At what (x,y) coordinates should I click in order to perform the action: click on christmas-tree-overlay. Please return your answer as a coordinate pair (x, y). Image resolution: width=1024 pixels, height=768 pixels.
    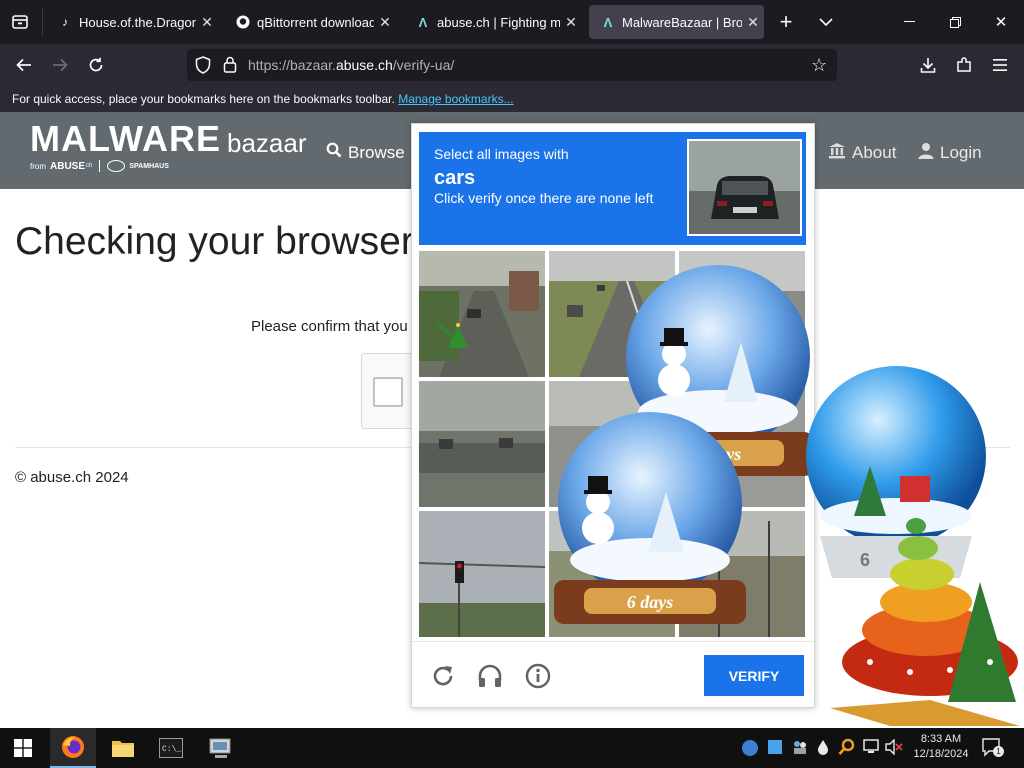
    Looking at the image, I should click on (927, 619).